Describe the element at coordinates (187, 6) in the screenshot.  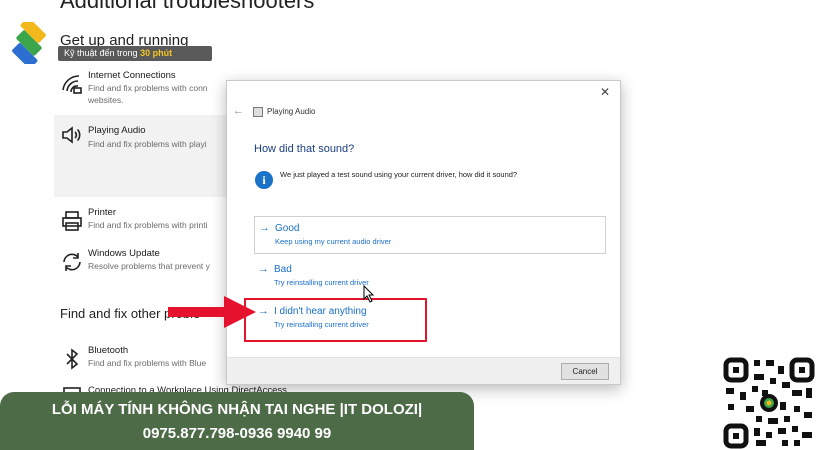
I see `page-heading: Additional troubleshooters` at that location.